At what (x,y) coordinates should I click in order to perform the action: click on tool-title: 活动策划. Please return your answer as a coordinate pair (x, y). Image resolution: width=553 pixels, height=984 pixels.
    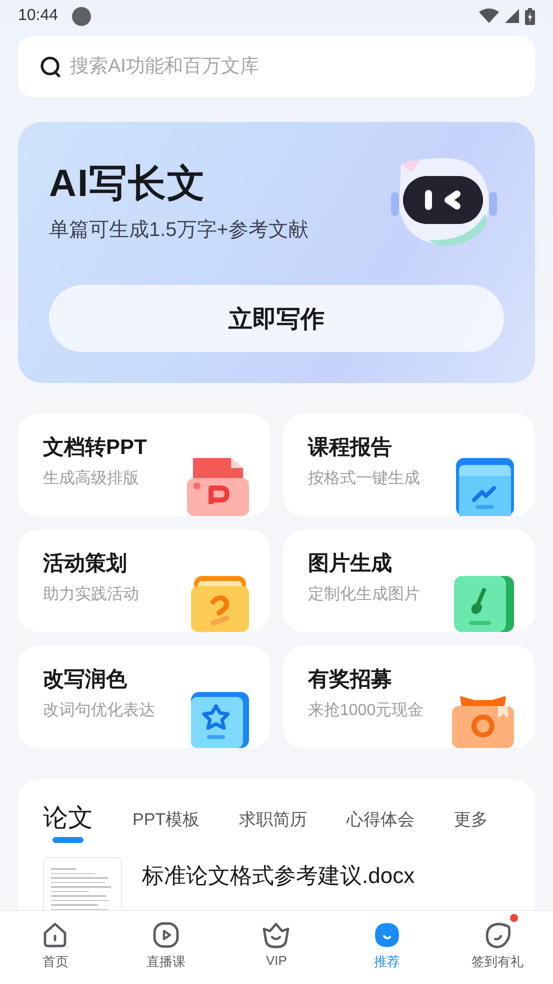
    Looking at the image, I should click on (85, 564).